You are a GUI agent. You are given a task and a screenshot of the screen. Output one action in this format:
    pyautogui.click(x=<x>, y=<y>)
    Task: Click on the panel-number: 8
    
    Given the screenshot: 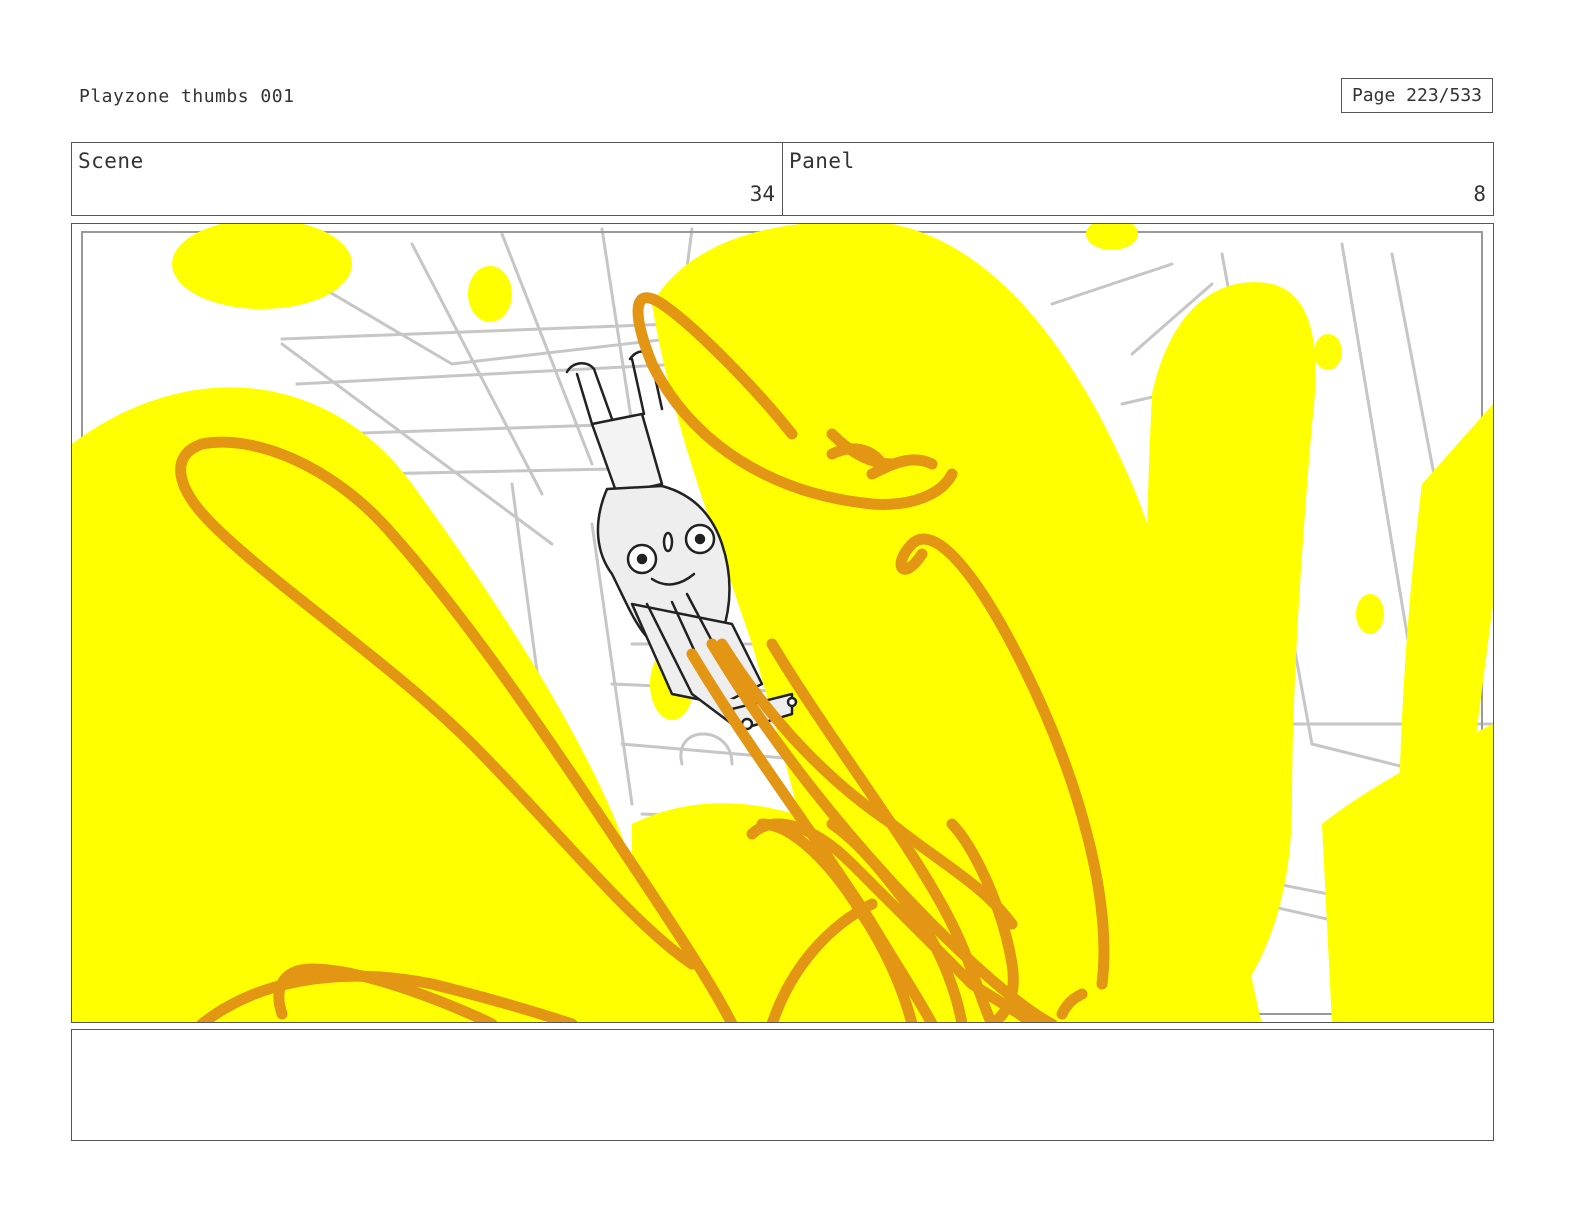 What is the action you would take?
    pyautogui.click(x=1479, y=194)
    